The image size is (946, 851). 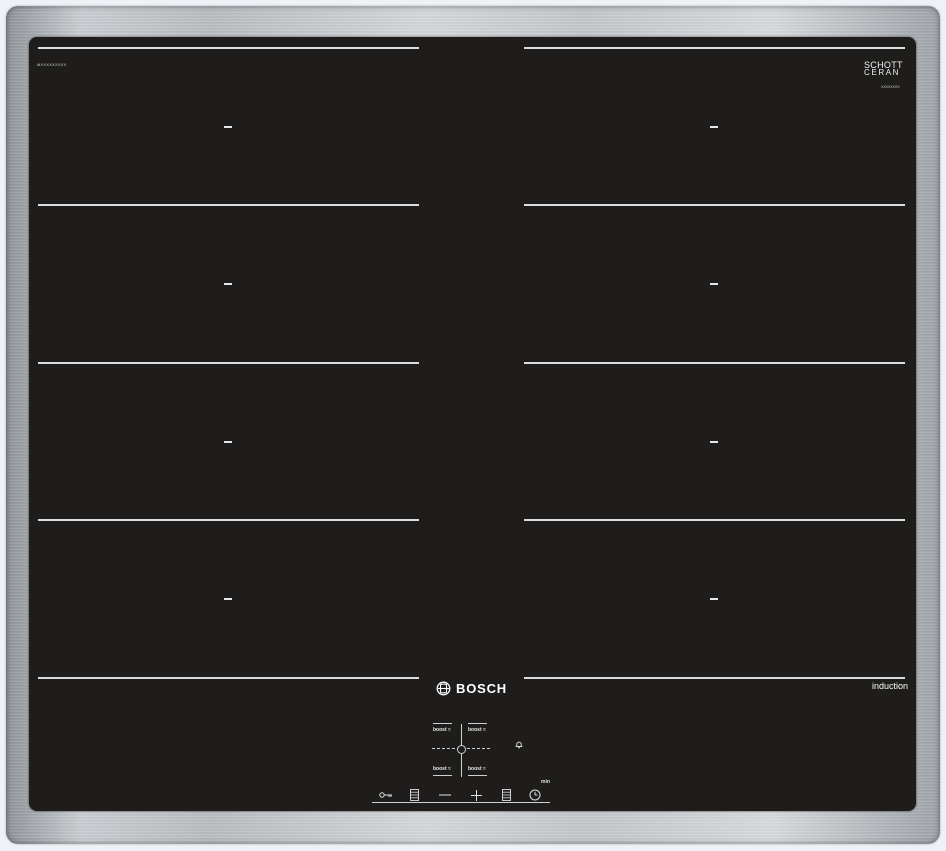 What do you see at coordinates (882, 72) in the screenshot?
I see `schott-logo-line2: CERAN` at bounding box center [882, 72].